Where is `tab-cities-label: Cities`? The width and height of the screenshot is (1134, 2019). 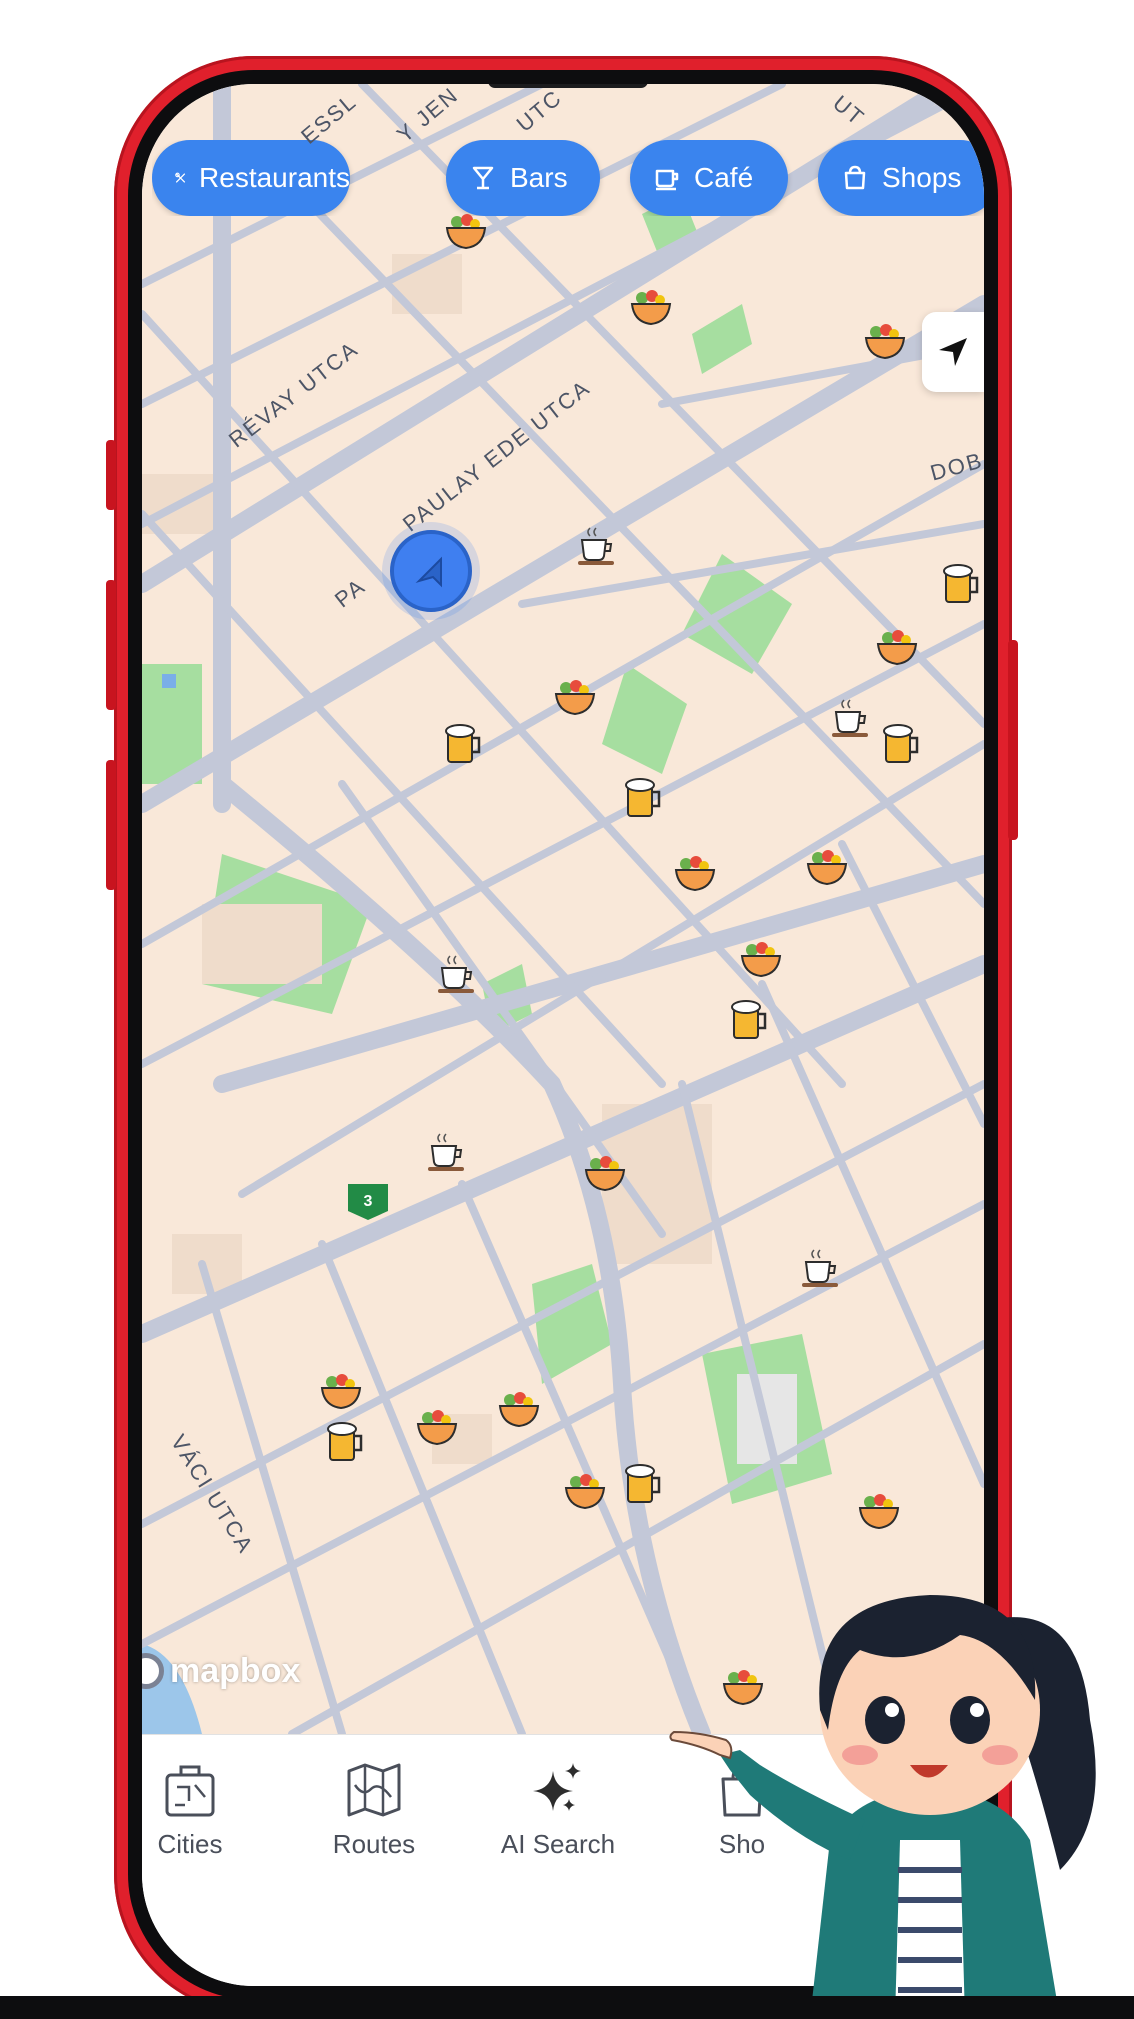
tab-cities-label: Cities is located at coordinates (190, 1844).